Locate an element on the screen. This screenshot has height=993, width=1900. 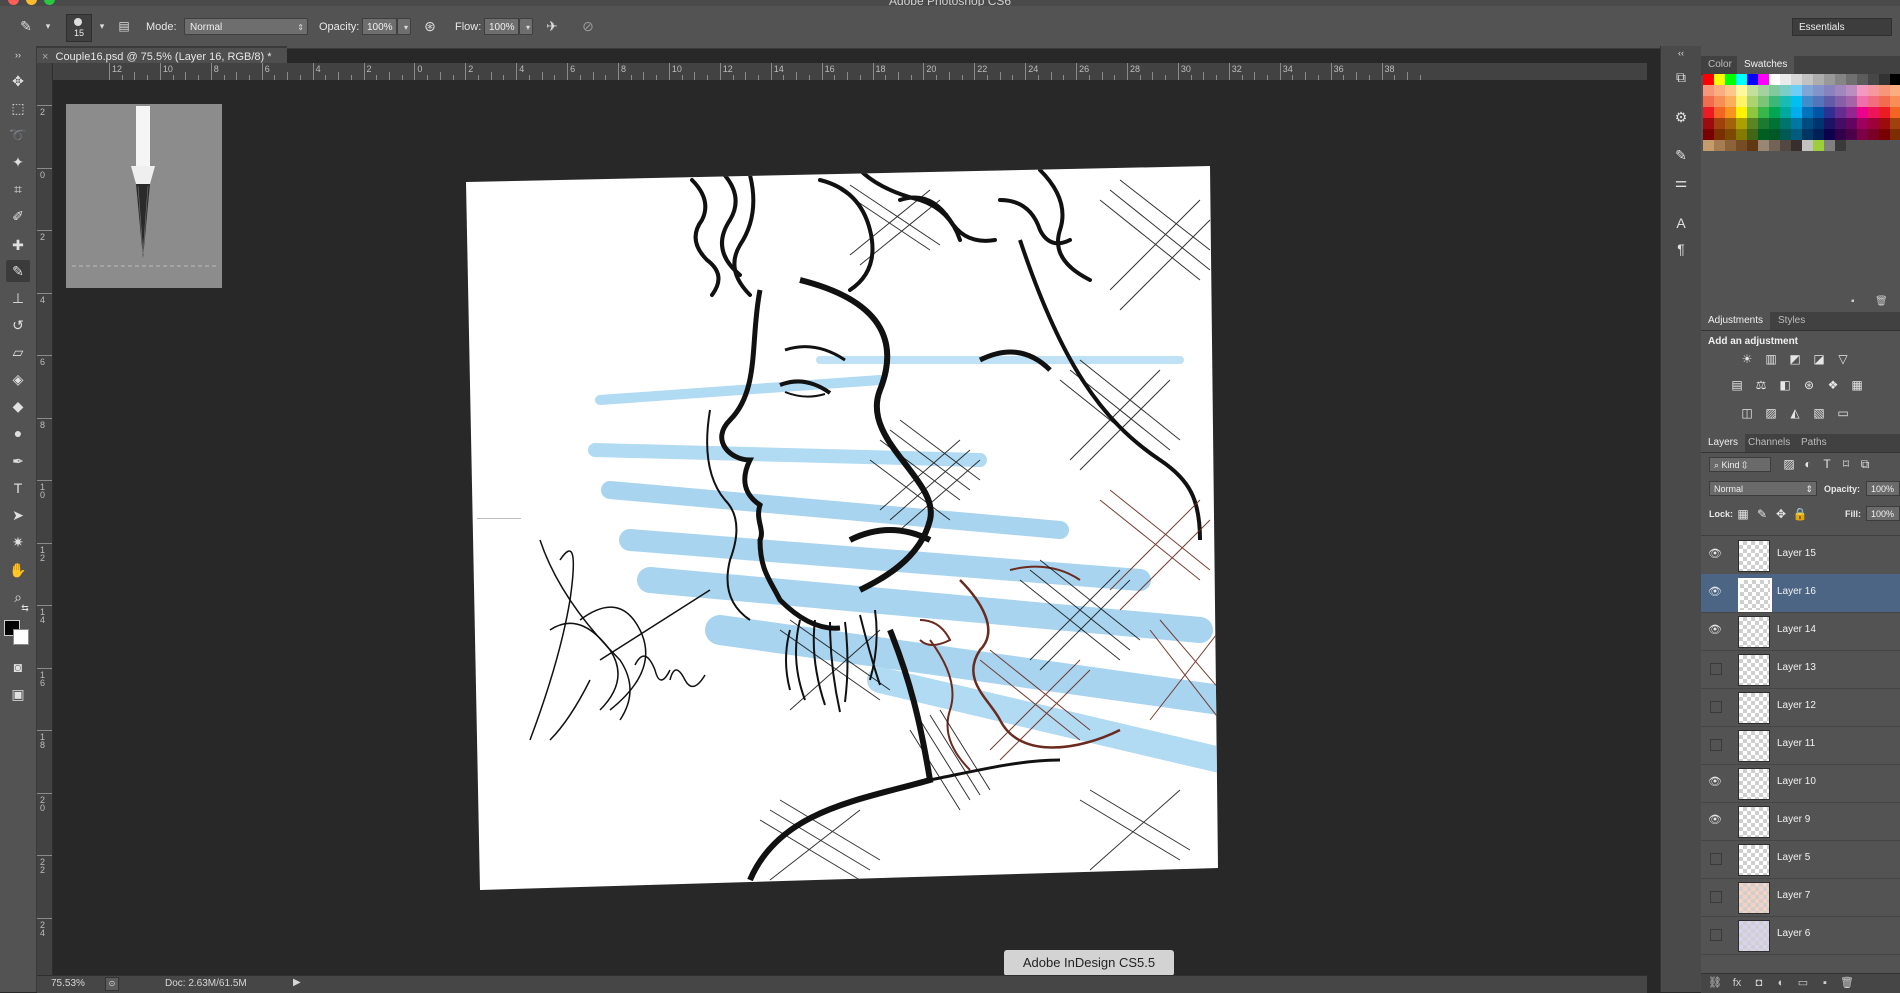
tab-layers: Layers is located at coordinates (1723, 443).